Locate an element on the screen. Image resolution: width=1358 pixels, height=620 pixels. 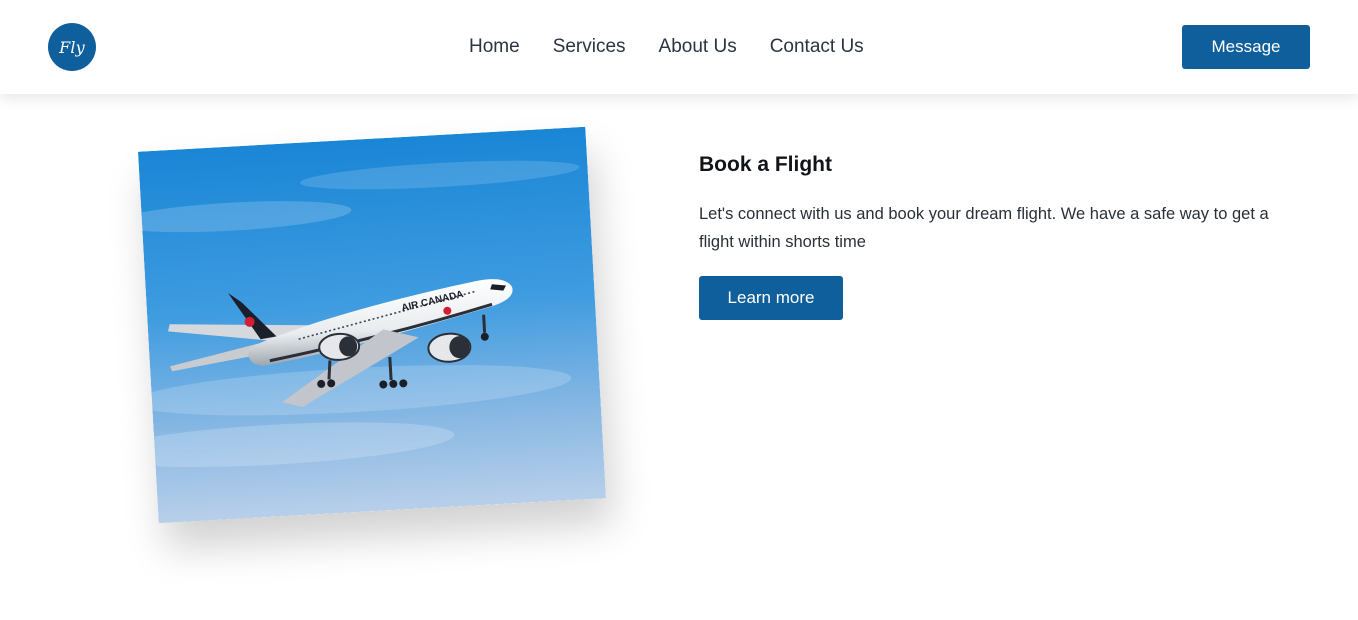
message-button: Message is located at coordinates (1246, 47).